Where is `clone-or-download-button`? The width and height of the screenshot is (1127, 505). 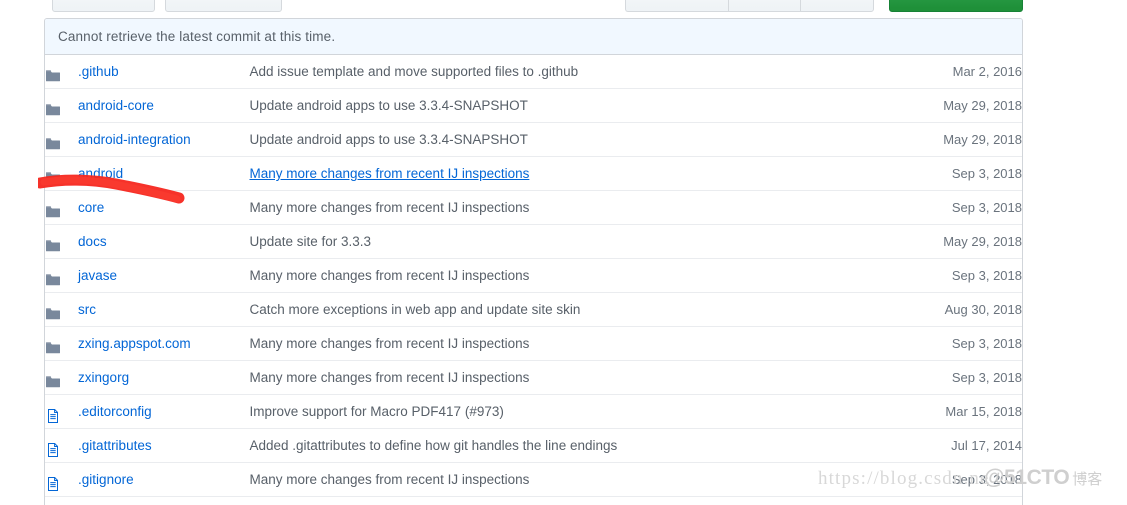 clone-or-download-button is located at coordinates (956, 6).